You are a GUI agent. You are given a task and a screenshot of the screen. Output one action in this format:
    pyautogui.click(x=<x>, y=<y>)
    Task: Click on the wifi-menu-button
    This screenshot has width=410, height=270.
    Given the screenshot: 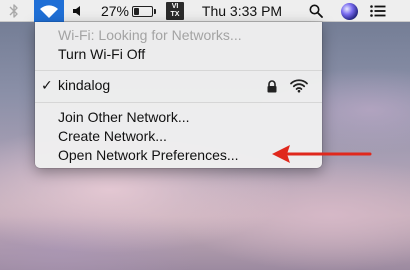 What is the action you would take?
    pyautogui.click(x=49, y=11)
    